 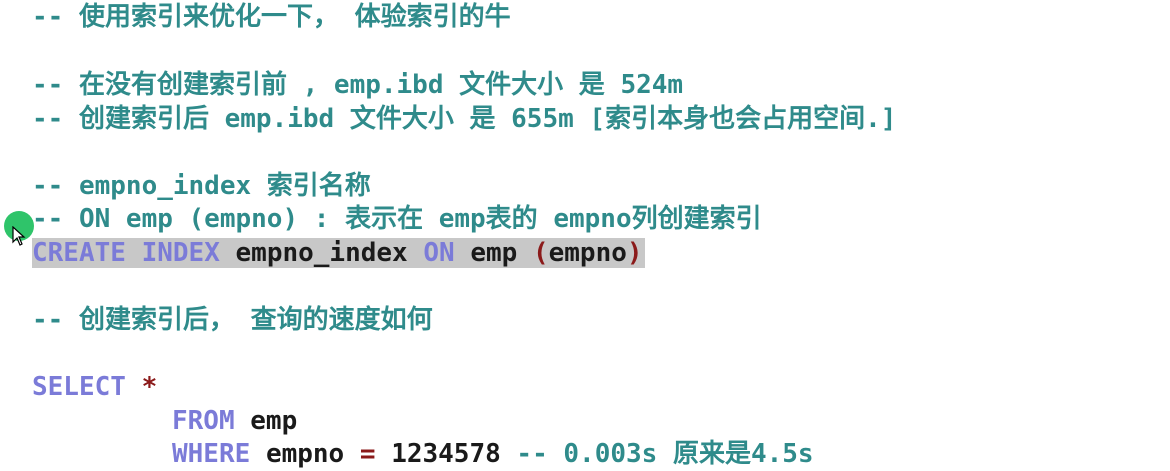 What do you see at coordinates (180, 253) in the screenshot?
I see `keyword-index: INDEX` at bounding box center [180, 253].